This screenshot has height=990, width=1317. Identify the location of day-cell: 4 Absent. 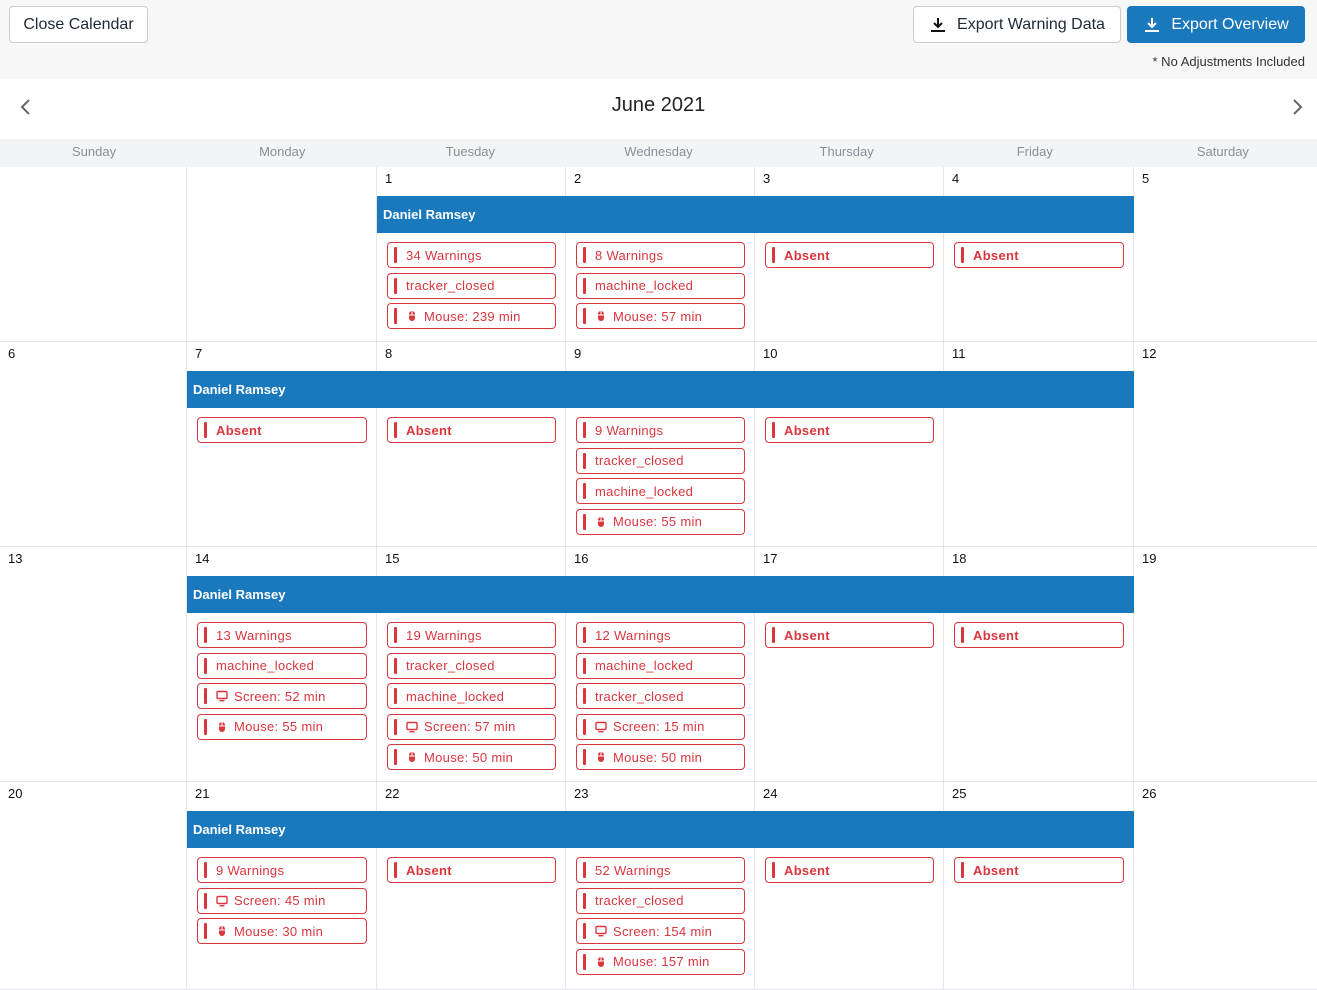
(1039, 254).